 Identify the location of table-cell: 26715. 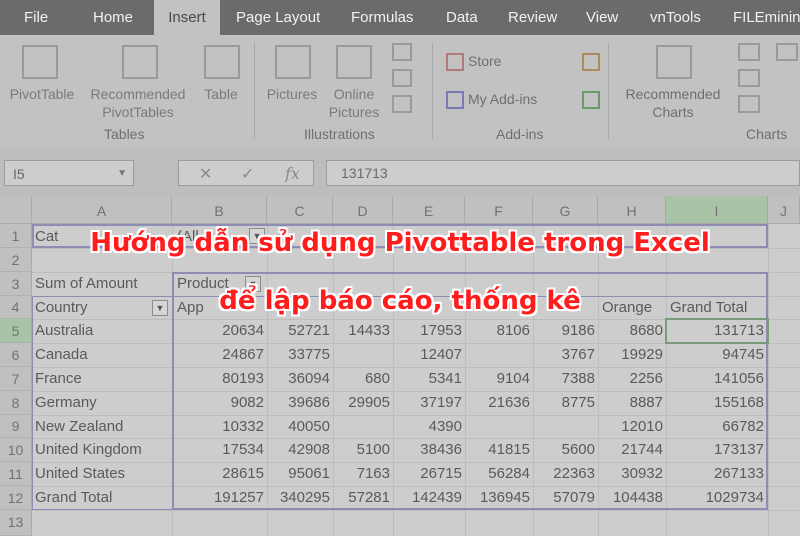
(427, 473).